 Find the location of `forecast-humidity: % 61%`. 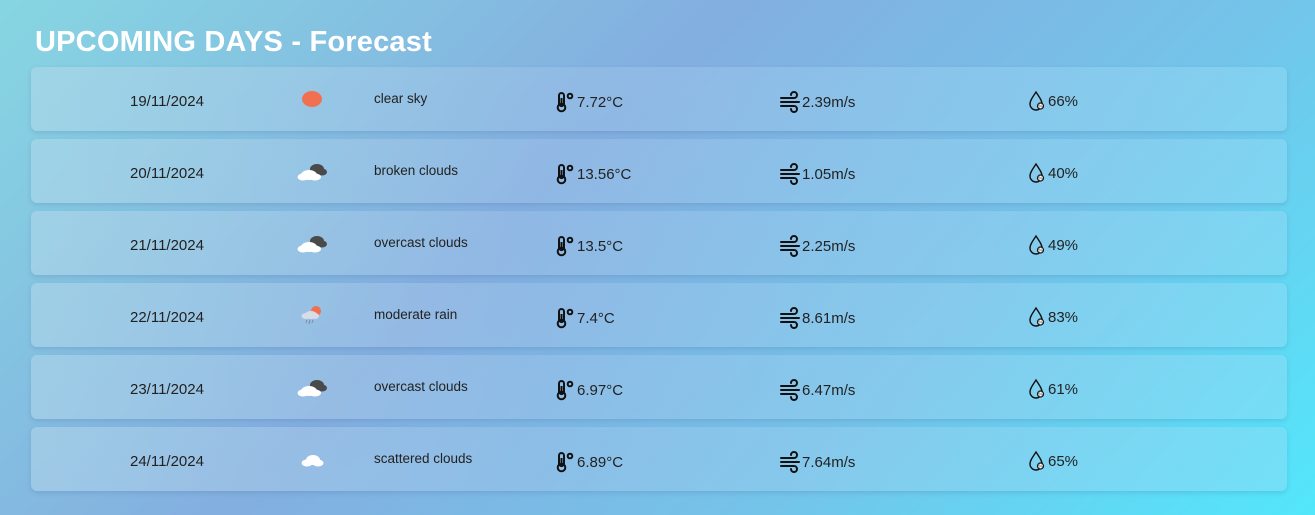

forecast-humidity: % 61% is located at coordinates (1052, 389).